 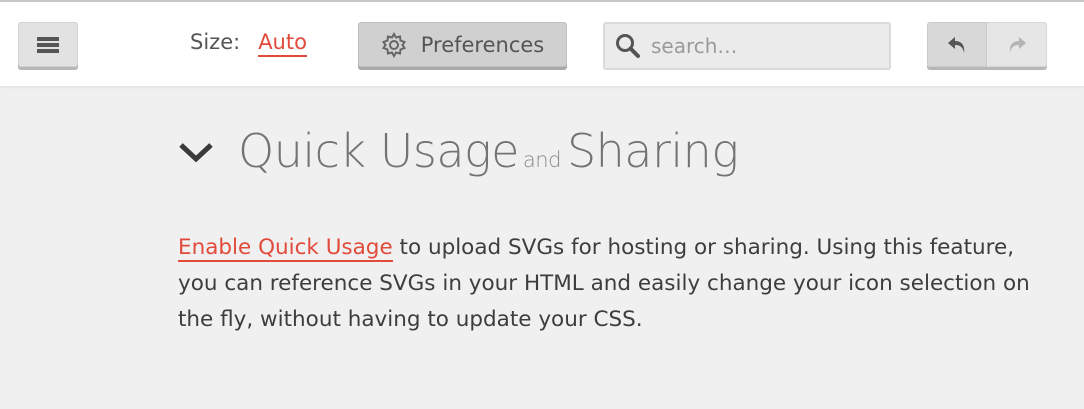 I want to click on chevron-down-icon, so click(x=196, y=152).